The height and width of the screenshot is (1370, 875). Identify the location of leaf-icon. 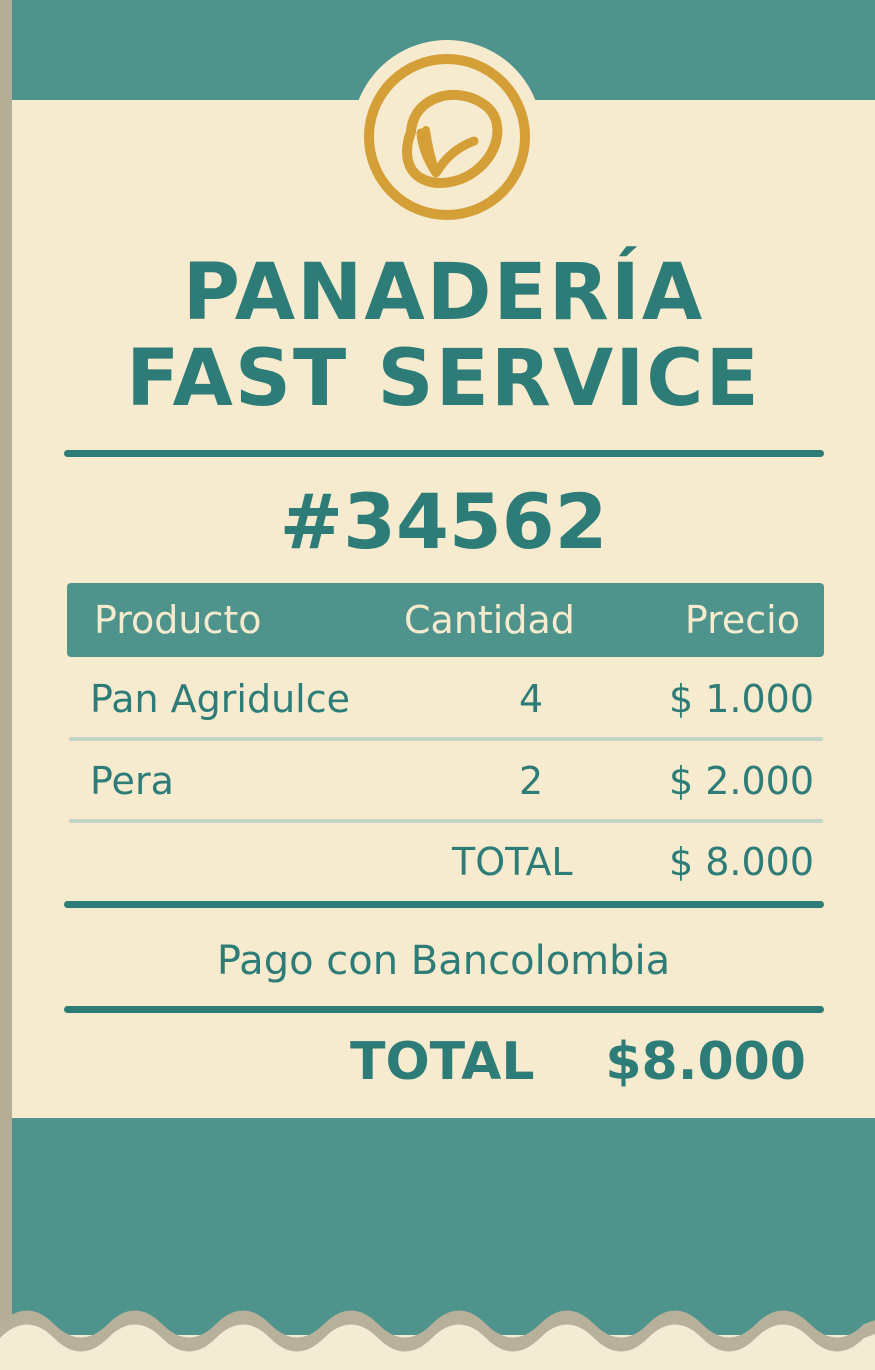
(447, 137).